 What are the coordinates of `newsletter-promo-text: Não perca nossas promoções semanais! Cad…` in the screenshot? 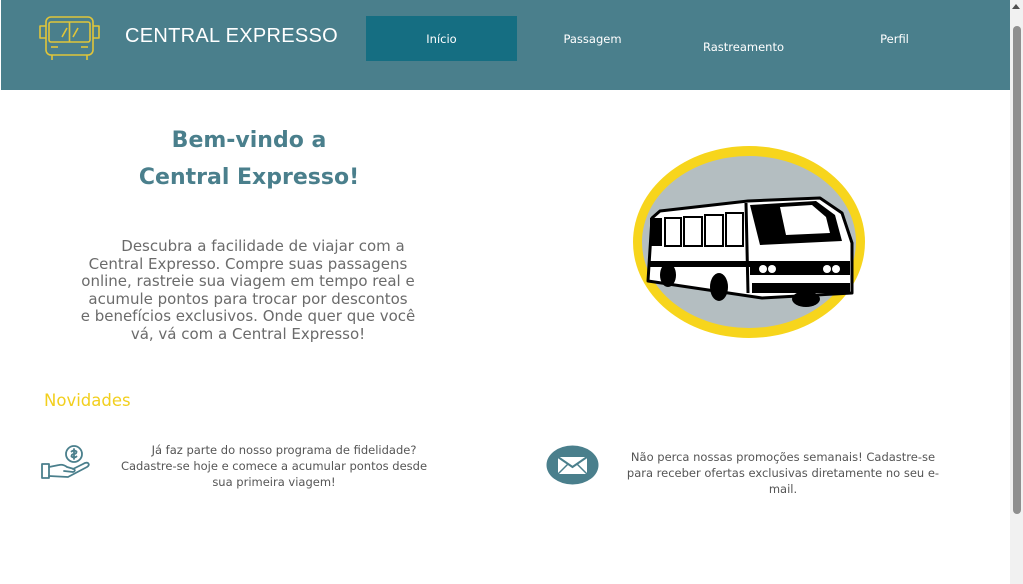 It's located at (783, 473).